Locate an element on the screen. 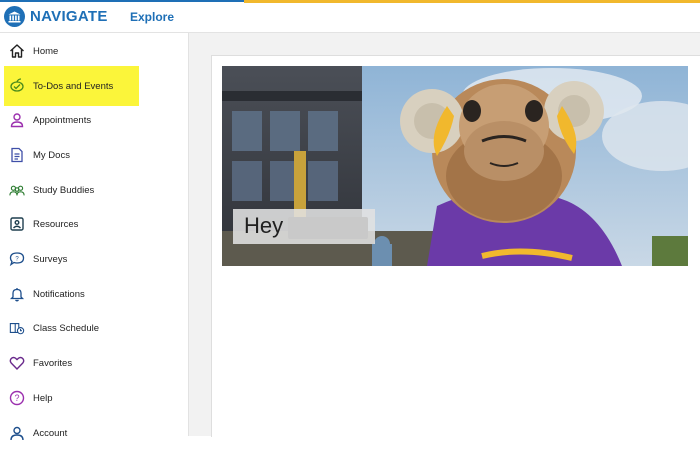 This screenshot has height=450, width=700. sidebar-item-home: Home is located at coordinates (94, 51).